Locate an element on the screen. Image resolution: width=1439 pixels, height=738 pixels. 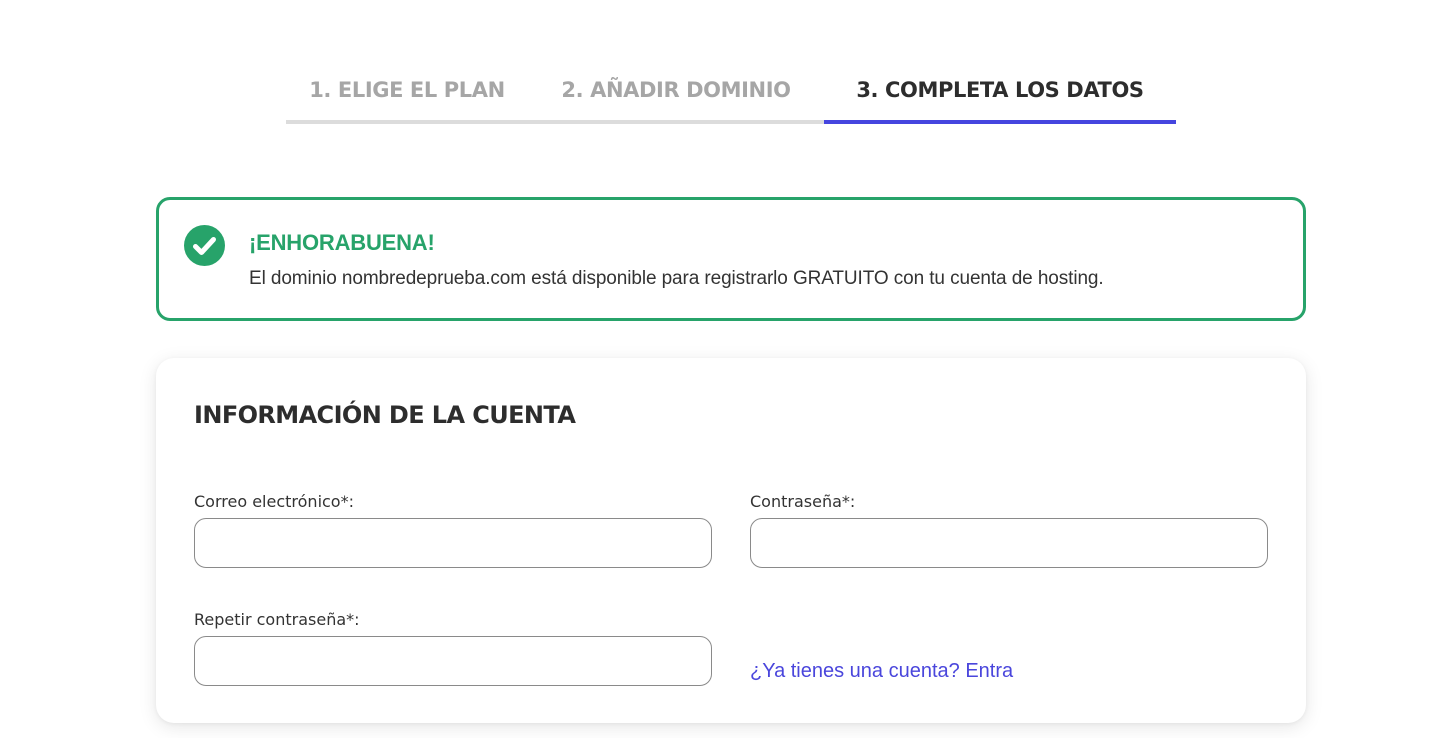
email-field is located at coordinates (453, 543).